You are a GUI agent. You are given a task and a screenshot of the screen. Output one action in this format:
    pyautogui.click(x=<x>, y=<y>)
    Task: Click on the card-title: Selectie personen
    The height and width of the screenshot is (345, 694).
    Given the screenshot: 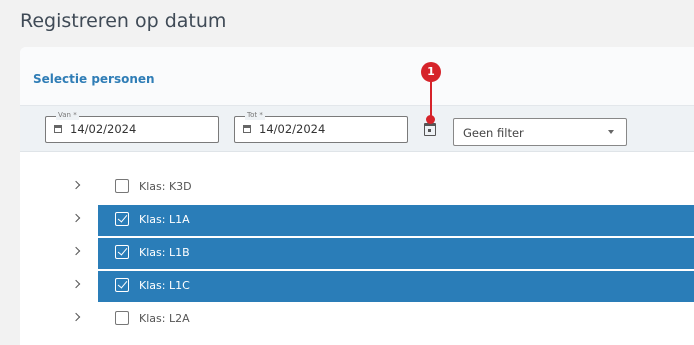 What is the action you would take?
    pyautogui.click(x=94, y=79)
    